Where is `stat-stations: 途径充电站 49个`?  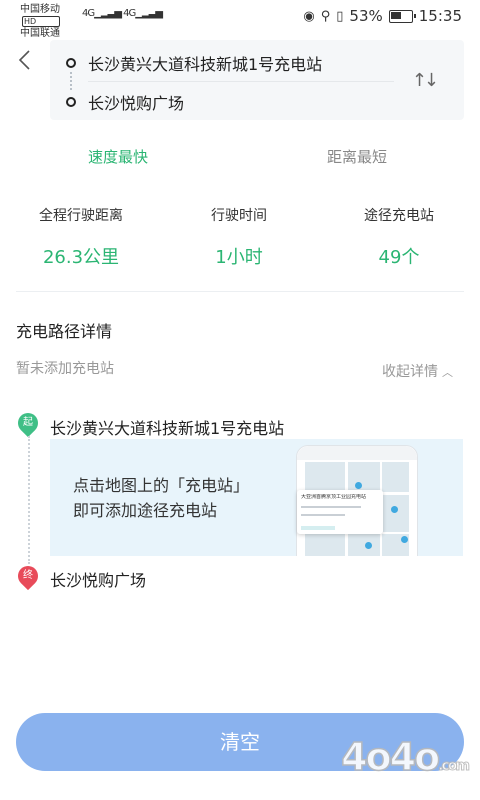
stat-stations: 途径充电站 49个 is located at coordinates (399, 237).